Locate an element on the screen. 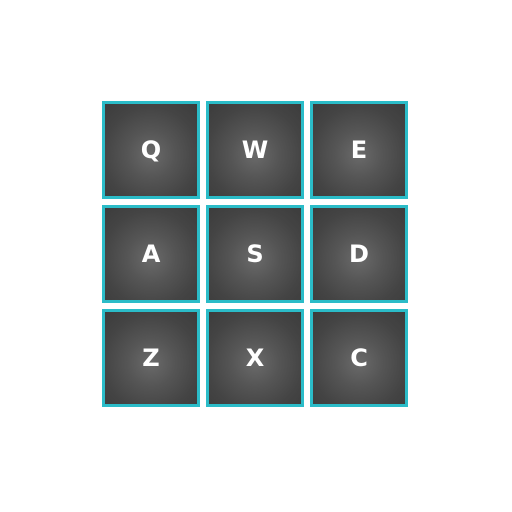  key-d: D is located at coordinates (359, 254).